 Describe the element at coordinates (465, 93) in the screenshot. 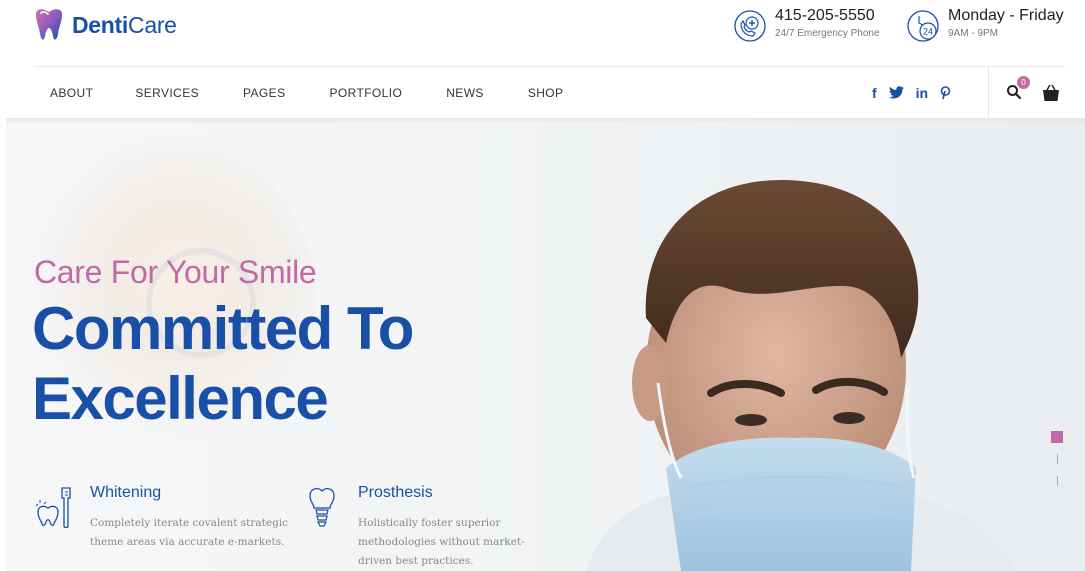

I see `nav-news: NEWS` at that location.